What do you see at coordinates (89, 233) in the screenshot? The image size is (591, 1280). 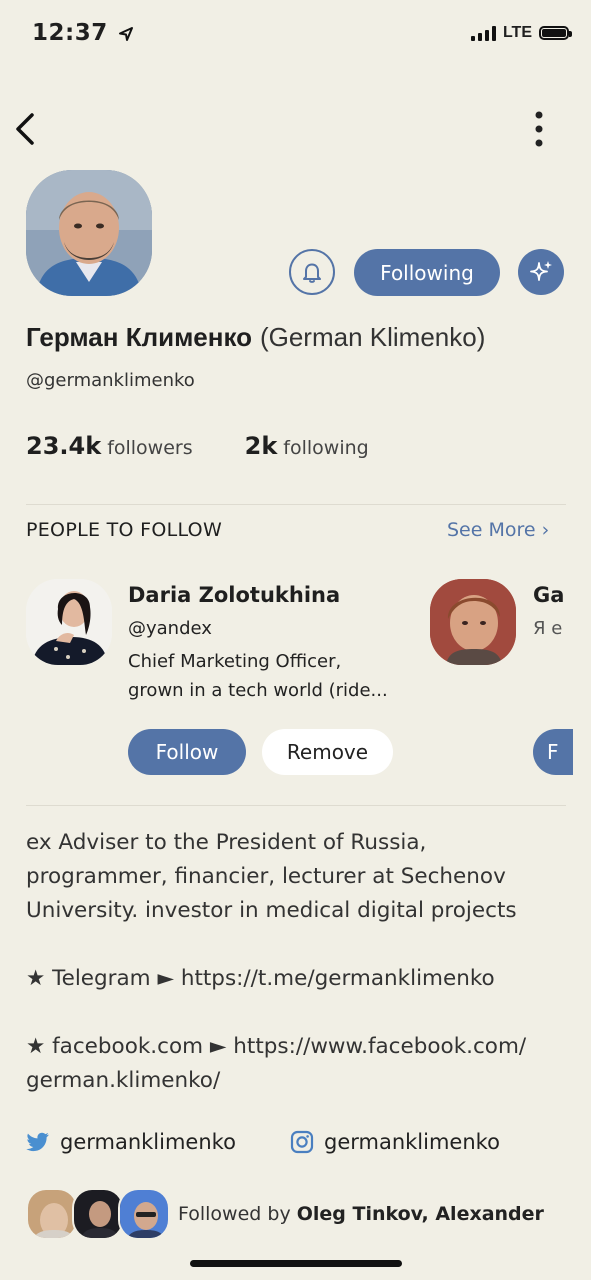 I see `profile-avatar` at bounding box center [89, 233].